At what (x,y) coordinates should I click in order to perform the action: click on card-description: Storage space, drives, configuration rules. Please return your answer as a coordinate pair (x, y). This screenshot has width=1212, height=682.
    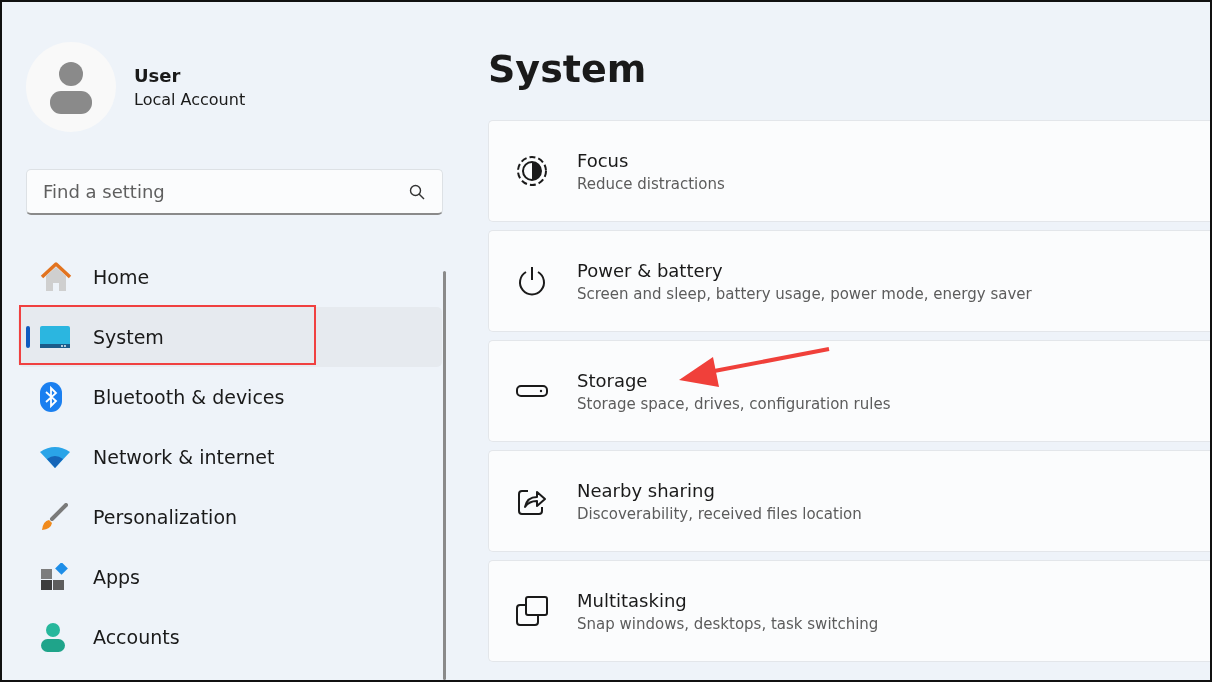
    Looking at the image, I should click on (734, 403).